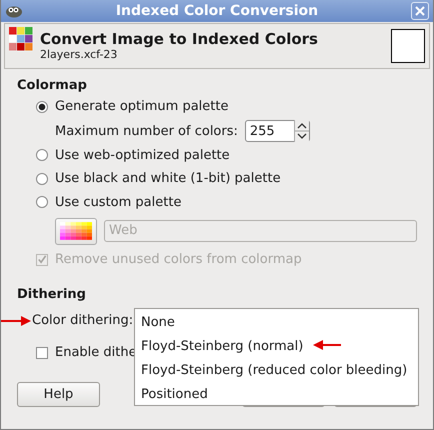 This screenshot has width=434, height=430. I want to click on image-preview, so click(408, 46).